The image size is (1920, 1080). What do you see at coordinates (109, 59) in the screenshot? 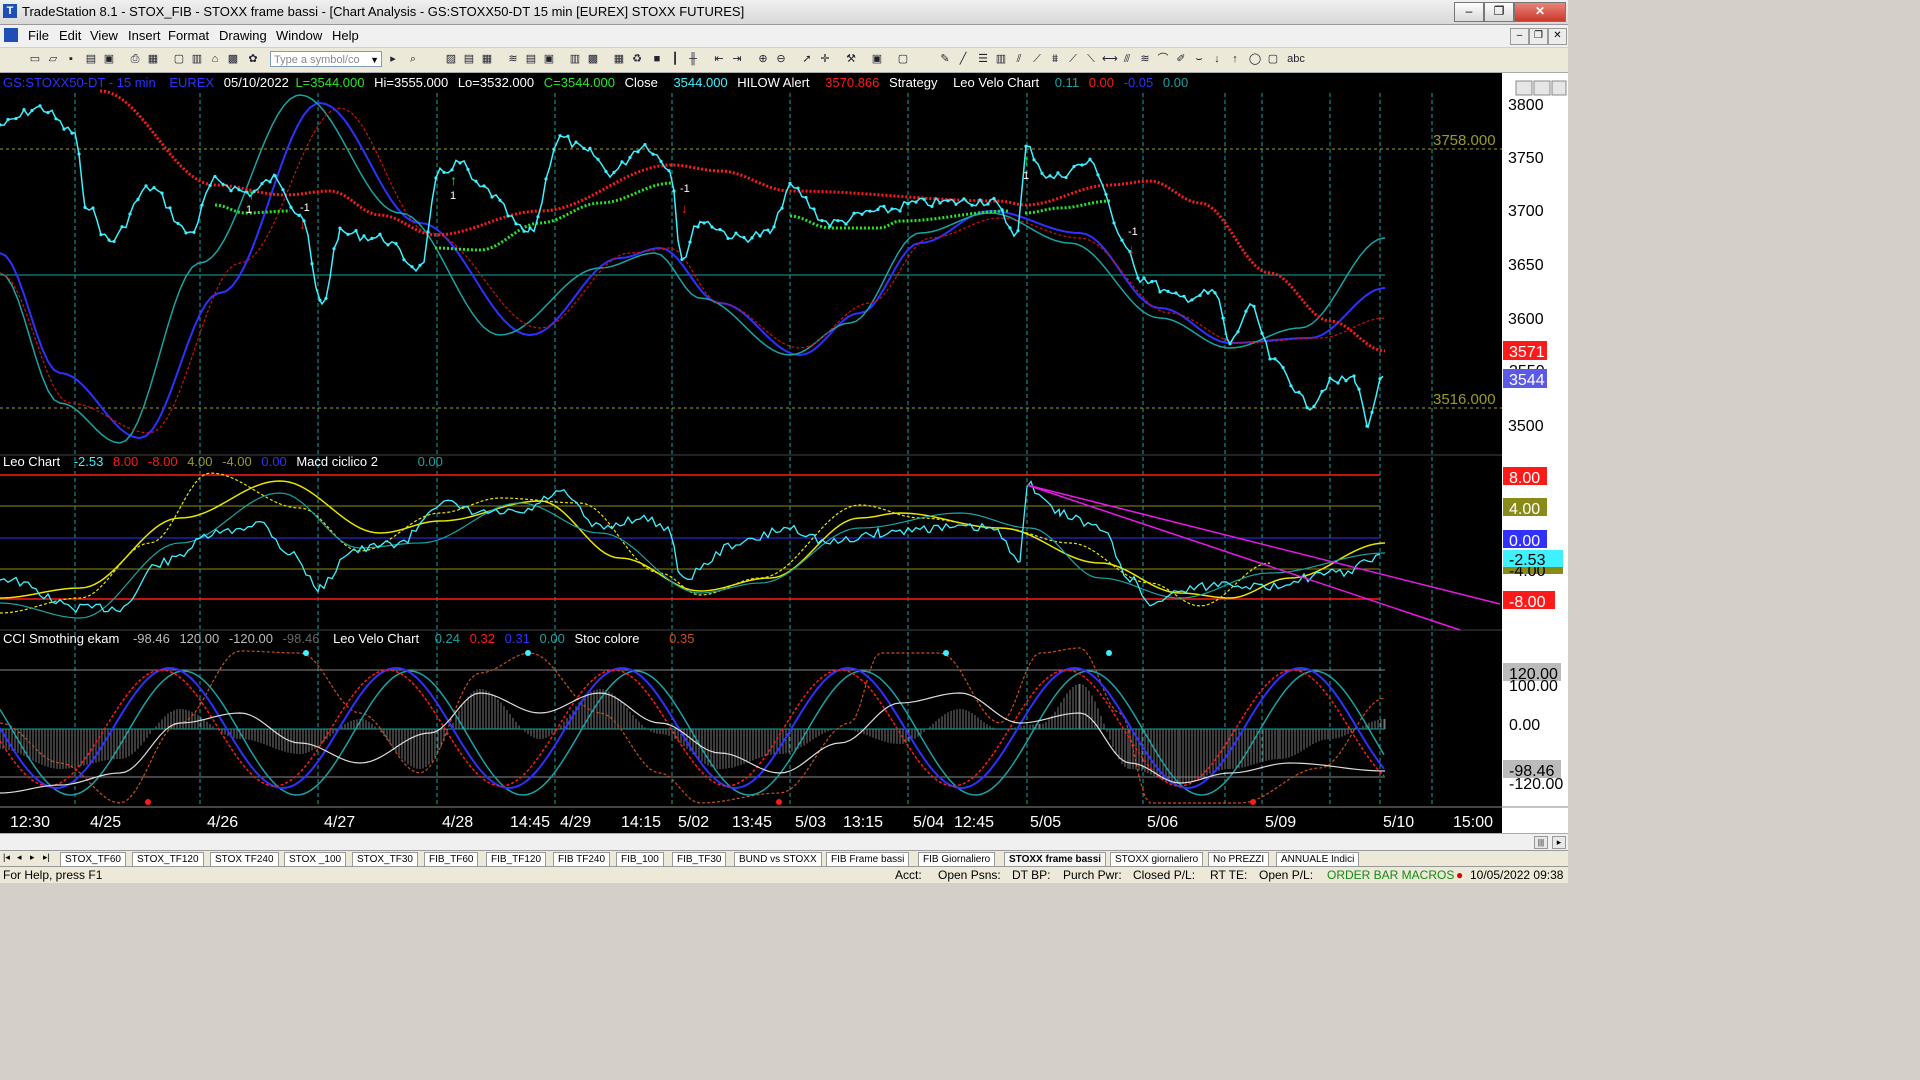
I see `folder-icon: ▣` at bounding box center [109, 59].